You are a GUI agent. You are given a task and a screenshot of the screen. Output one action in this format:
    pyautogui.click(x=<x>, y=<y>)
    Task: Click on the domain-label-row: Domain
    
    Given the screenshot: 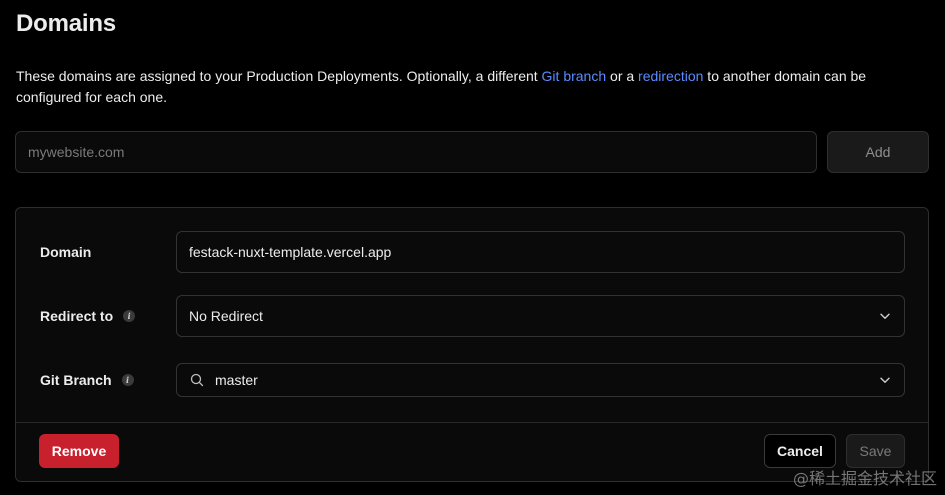 What is the action you would take?
    pyautogui.click(x=65, y=252)
    